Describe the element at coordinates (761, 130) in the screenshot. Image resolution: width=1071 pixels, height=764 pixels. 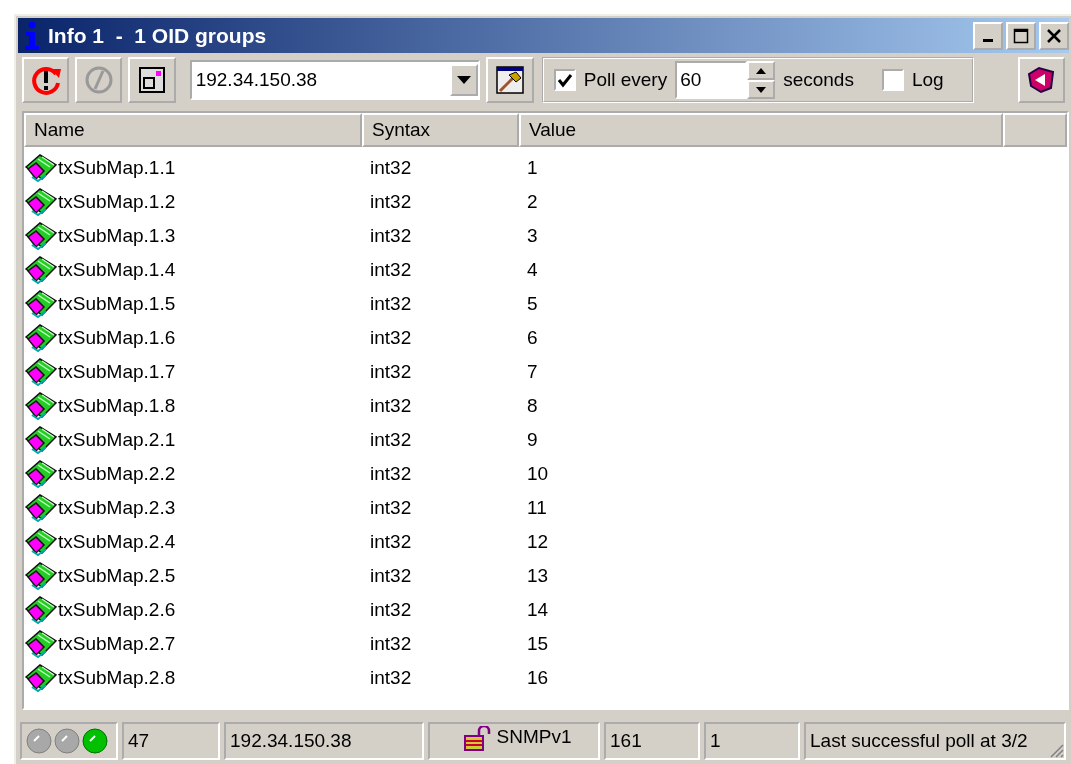
I see `column-header: Value` at that location.